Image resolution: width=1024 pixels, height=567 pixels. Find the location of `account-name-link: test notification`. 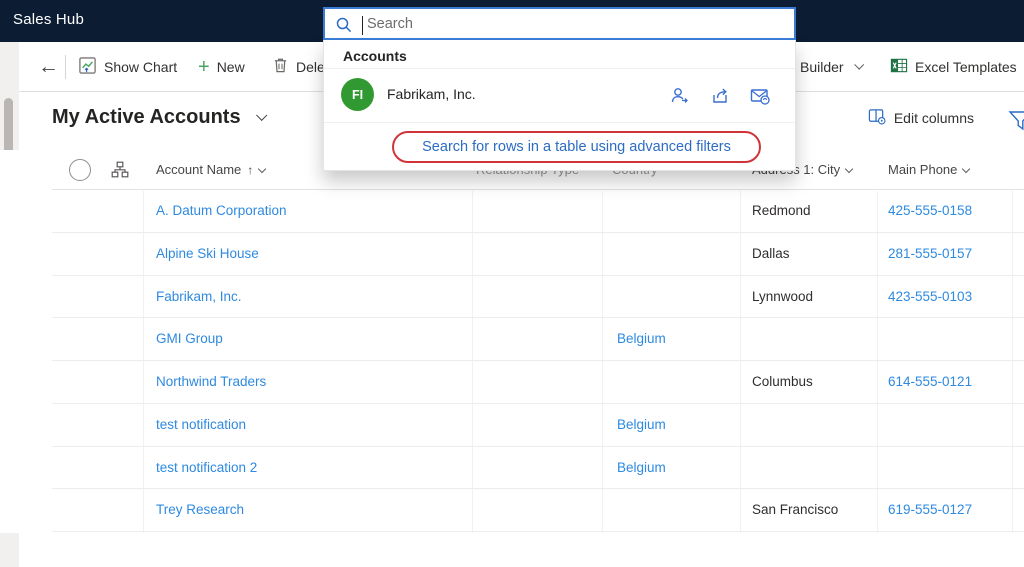

account-name-link: test notification is located at coordinates (201, 425).